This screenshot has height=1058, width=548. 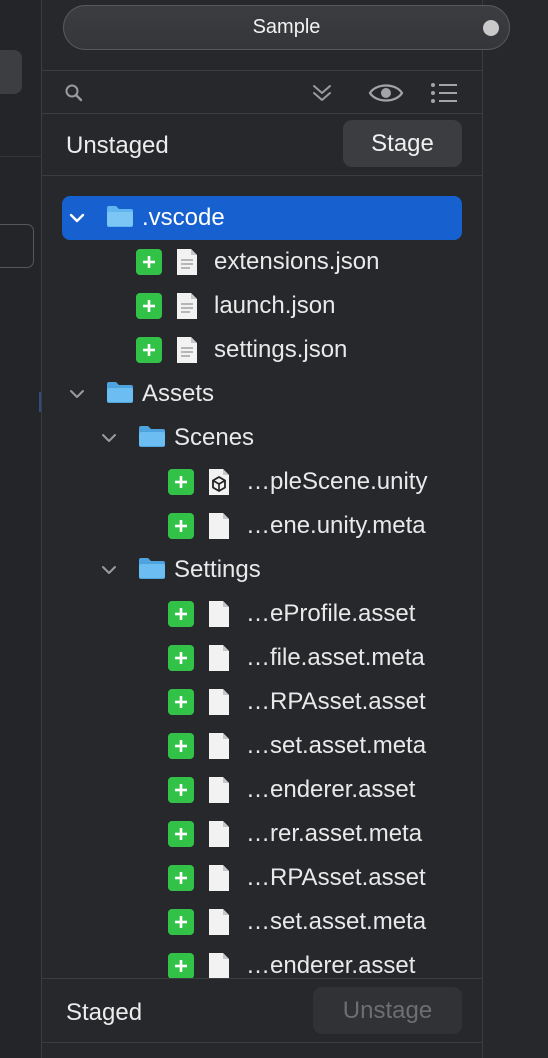 I want to click on collapse-all-icon, so click(x=322, y=93).